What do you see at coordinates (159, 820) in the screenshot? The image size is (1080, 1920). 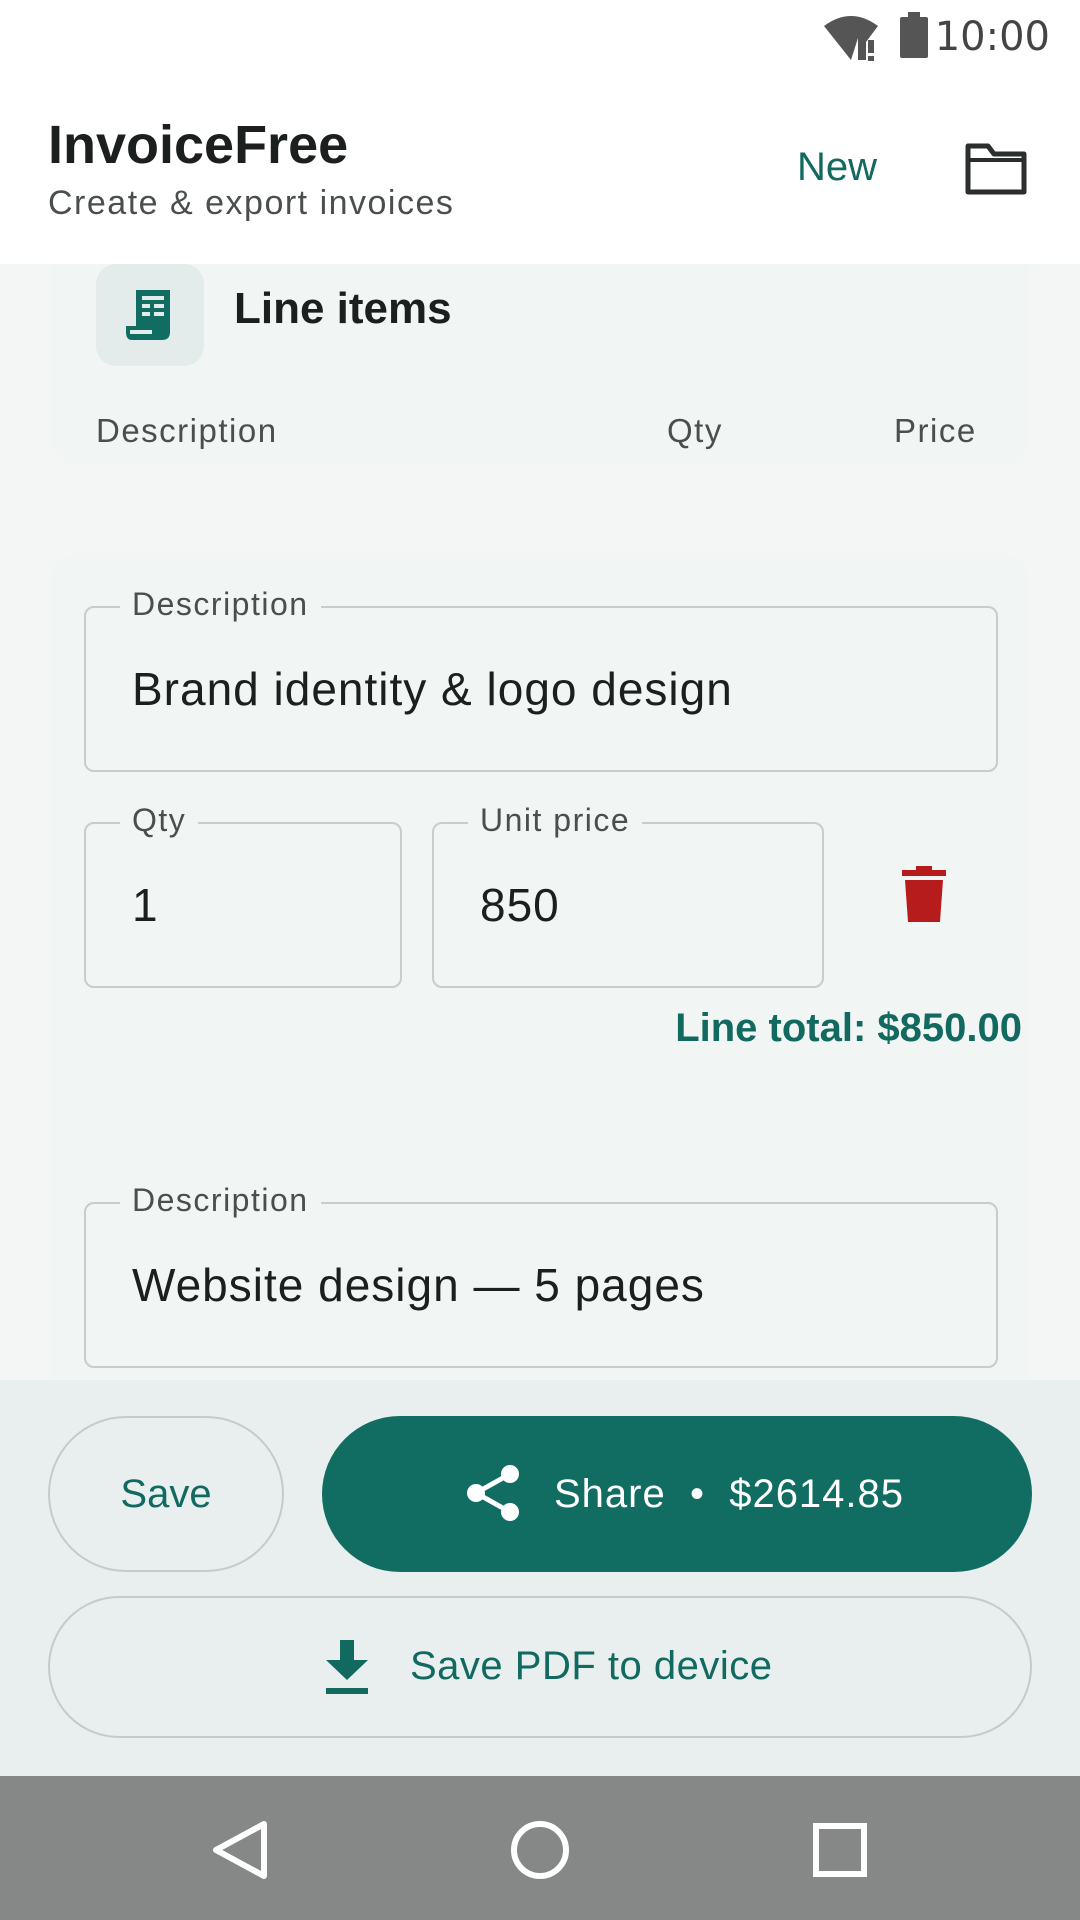 I see `qty-label: Qty` at bounding box center [159, 820].